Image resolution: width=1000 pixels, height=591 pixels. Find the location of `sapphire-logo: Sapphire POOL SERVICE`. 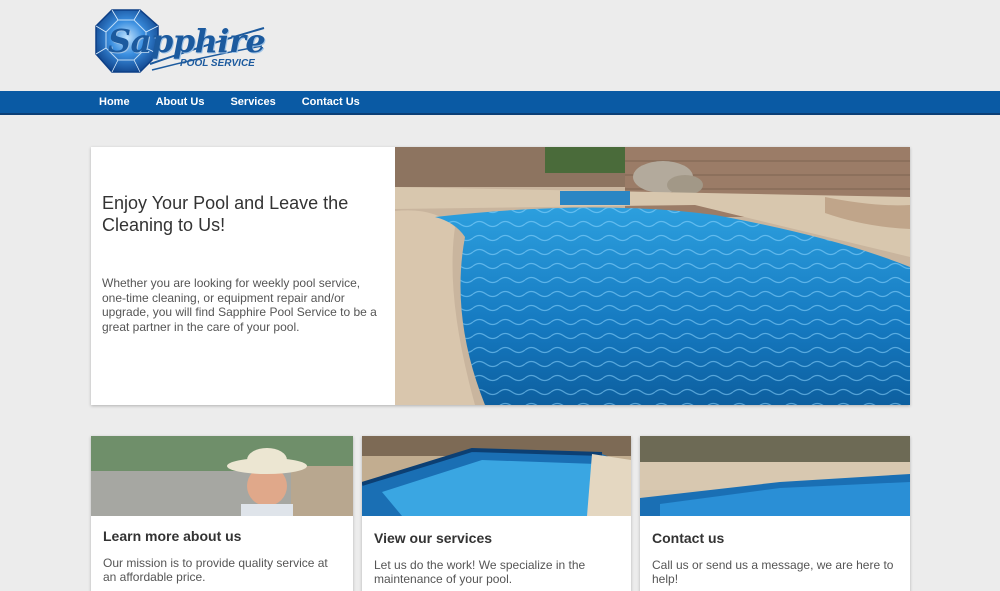

sapphire-logo: Sapphire POOL SERVICE is located at coordinates (179, 43).